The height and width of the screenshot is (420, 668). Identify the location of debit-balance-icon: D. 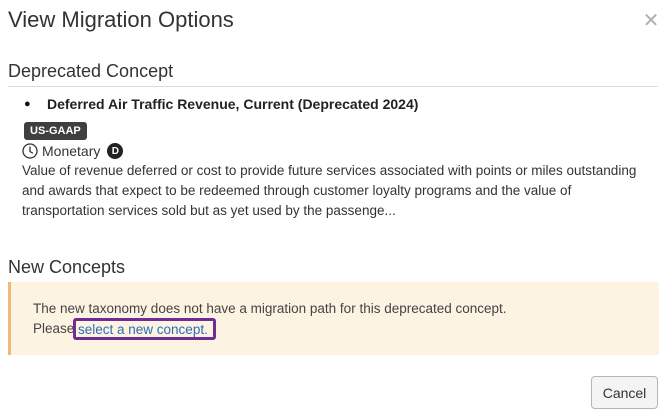
(115, 151).